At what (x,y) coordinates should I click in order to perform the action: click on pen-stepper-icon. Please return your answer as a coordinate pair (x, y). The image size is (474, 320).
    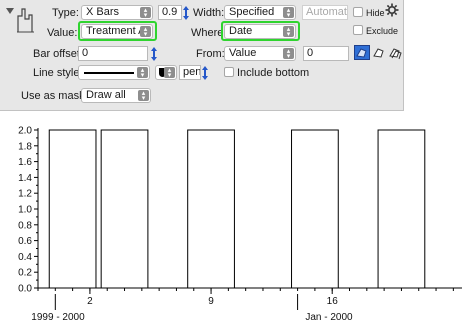
    Looking at the image, I should click on (205, 73).